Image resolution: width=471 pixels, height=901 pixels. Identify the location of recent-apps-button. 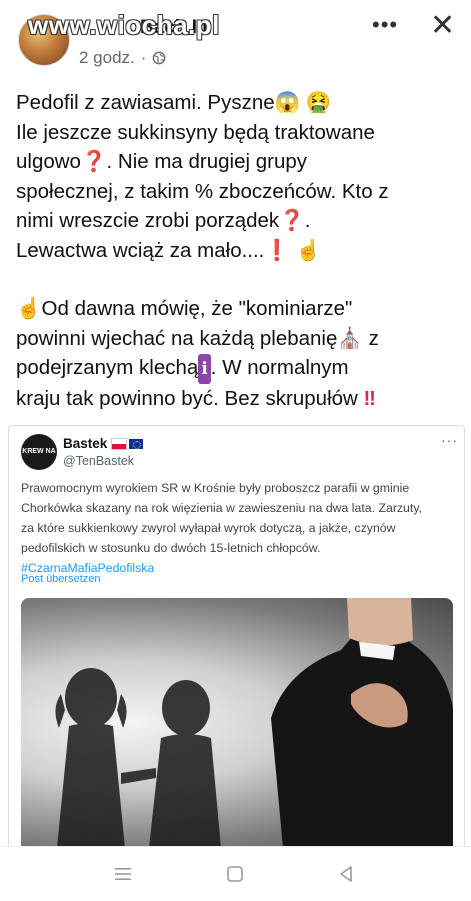
(123, 874).